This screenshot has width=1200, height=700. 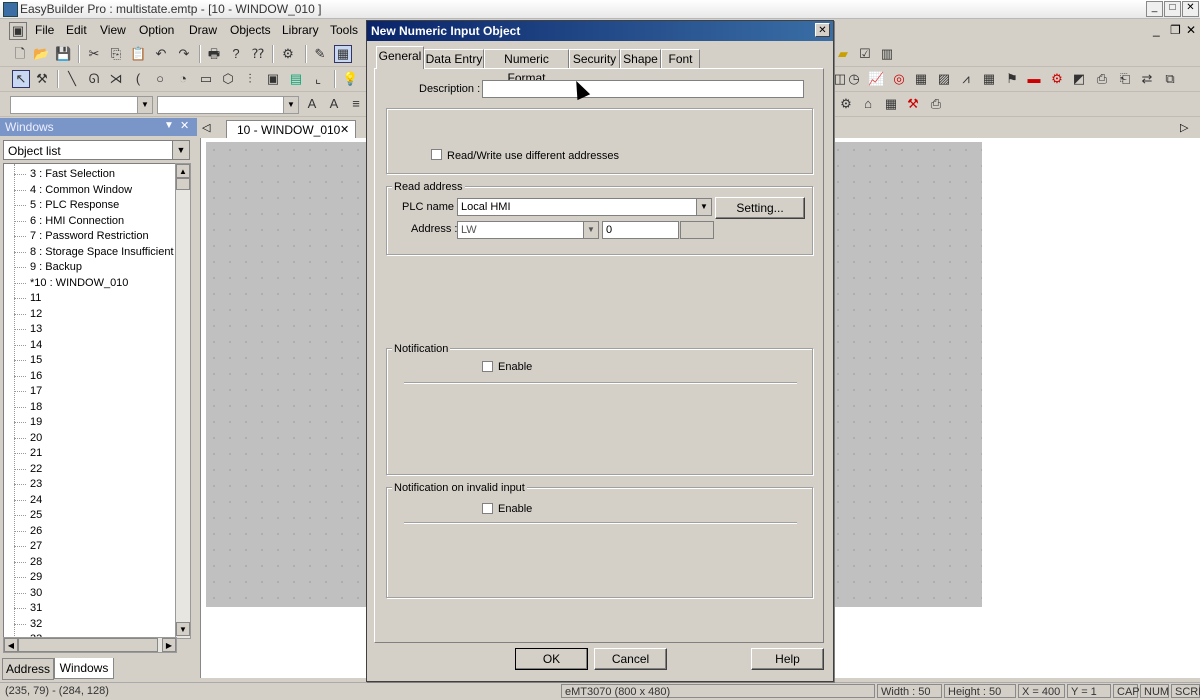 I want to click on tab-data-entry: Data Entry, so click(x=454, y=58).